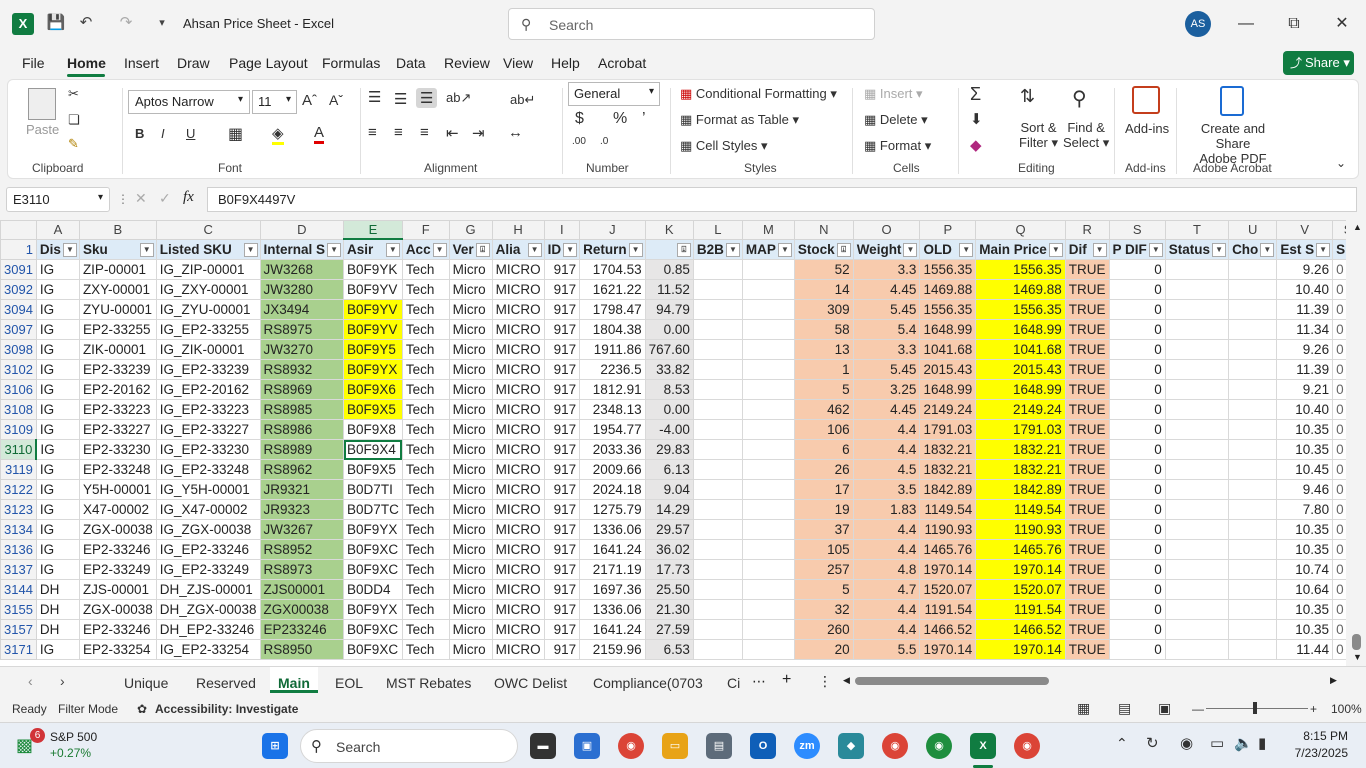 The height and width of the screenshot is (768, 1366). What do you see at coordinates (373, 529) in the screenshot?
I see `table-cell: B0F9YX` at bounding box center [373, 529].